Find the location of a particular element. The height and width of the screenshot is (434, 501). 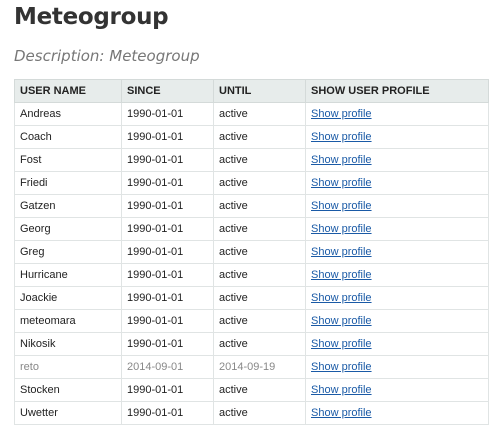

user-name-cell: Nikosik is located at coordinates (68, 344).